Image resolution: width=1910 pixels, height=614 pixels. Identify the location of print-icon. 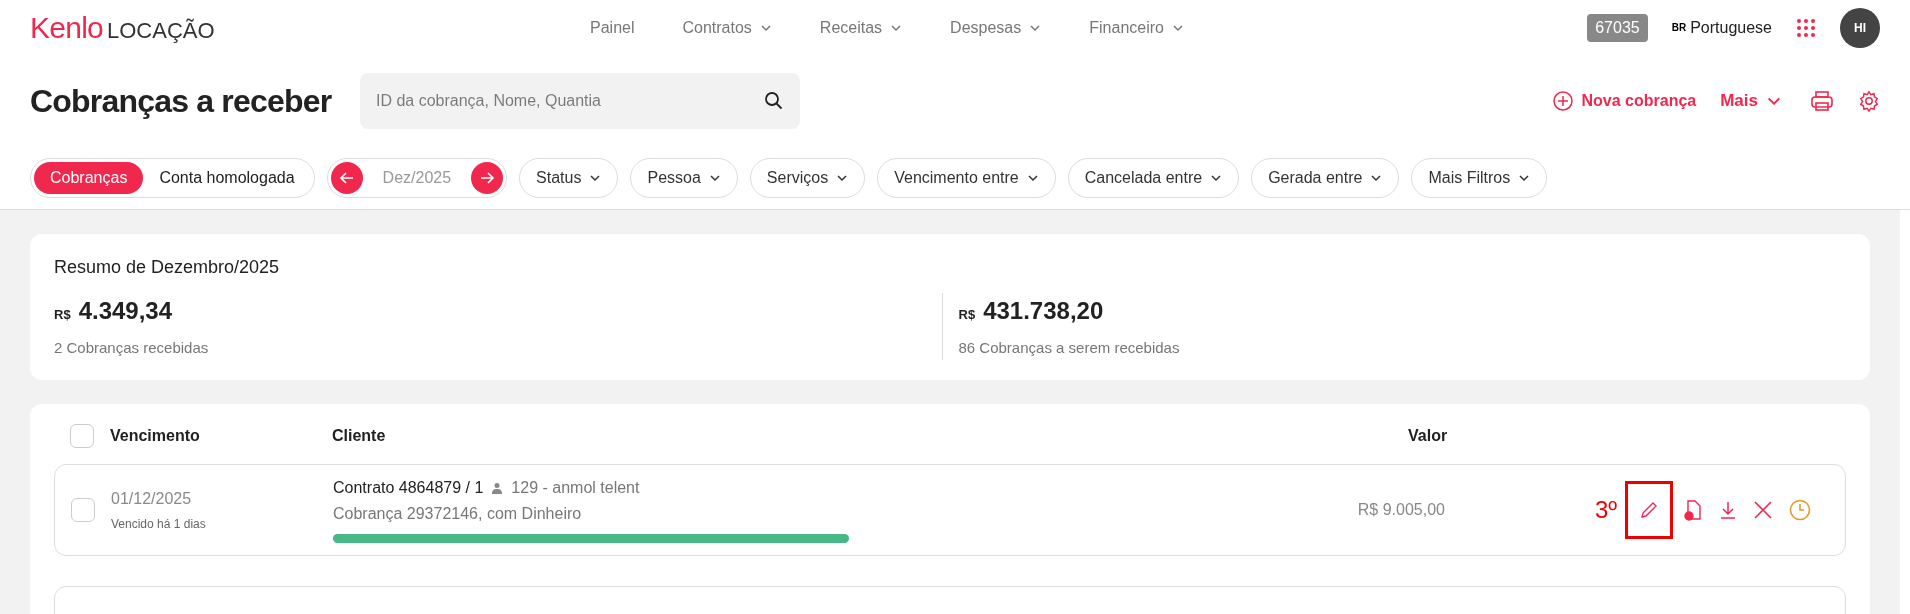
(1822, 101).